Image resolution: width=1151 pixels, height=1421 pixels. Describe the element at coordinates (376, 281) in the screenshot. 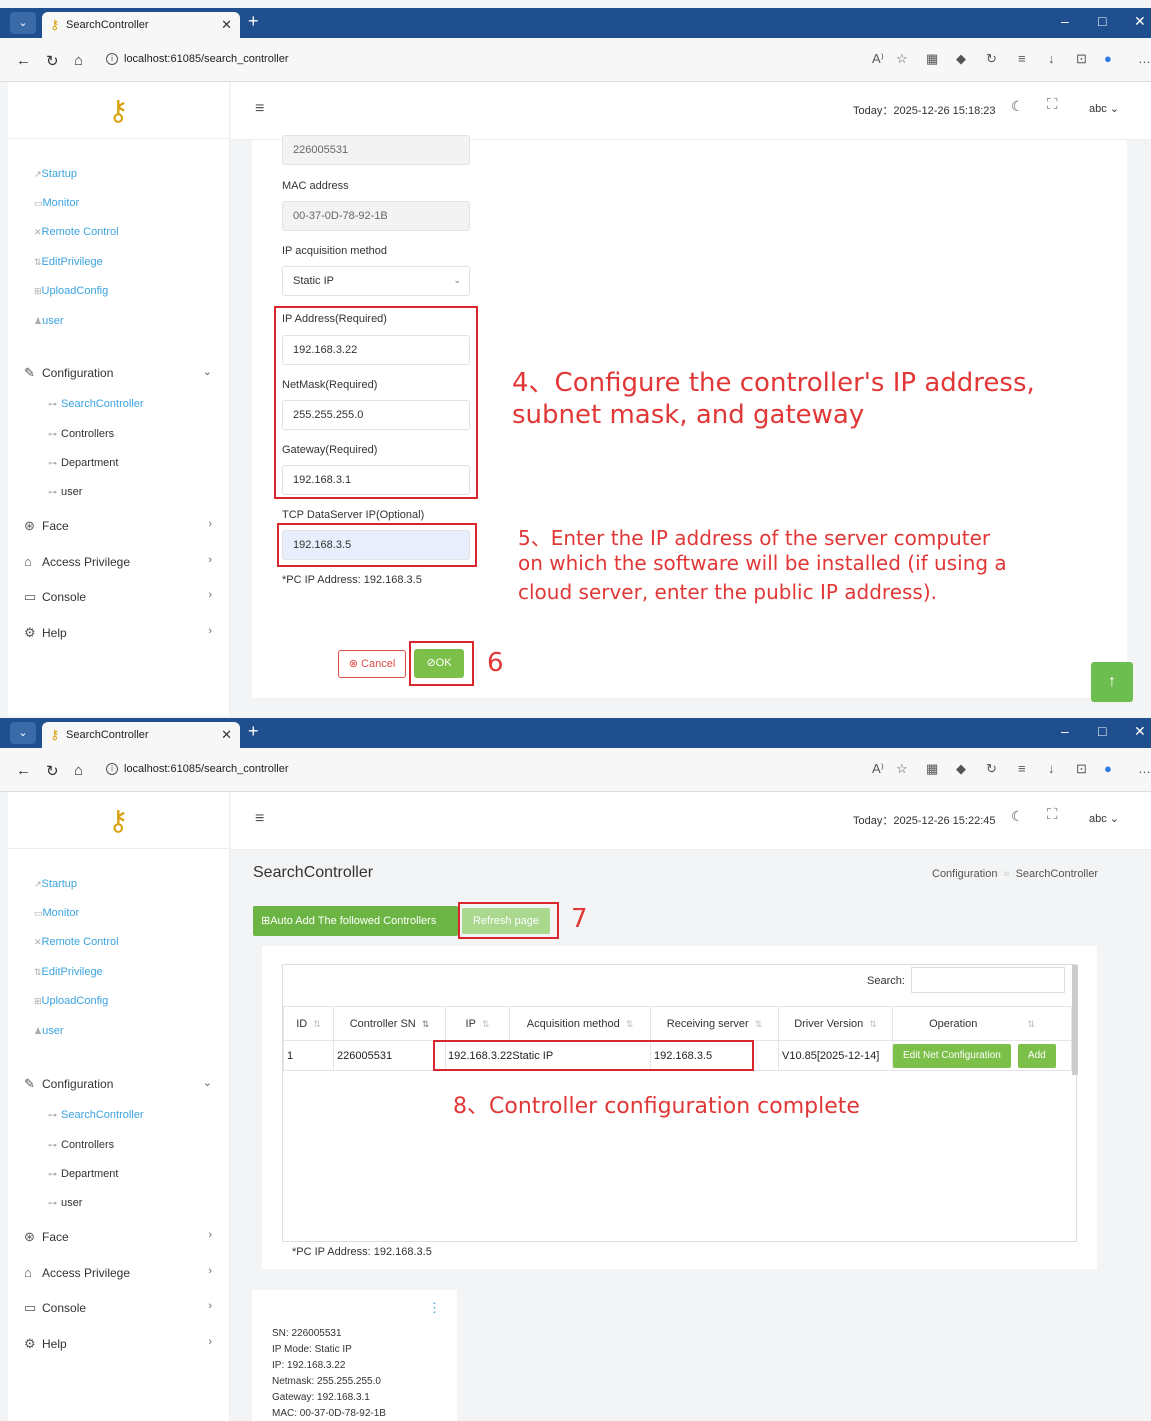

I see `ip-method-select: Static IP ⌄` at that location.